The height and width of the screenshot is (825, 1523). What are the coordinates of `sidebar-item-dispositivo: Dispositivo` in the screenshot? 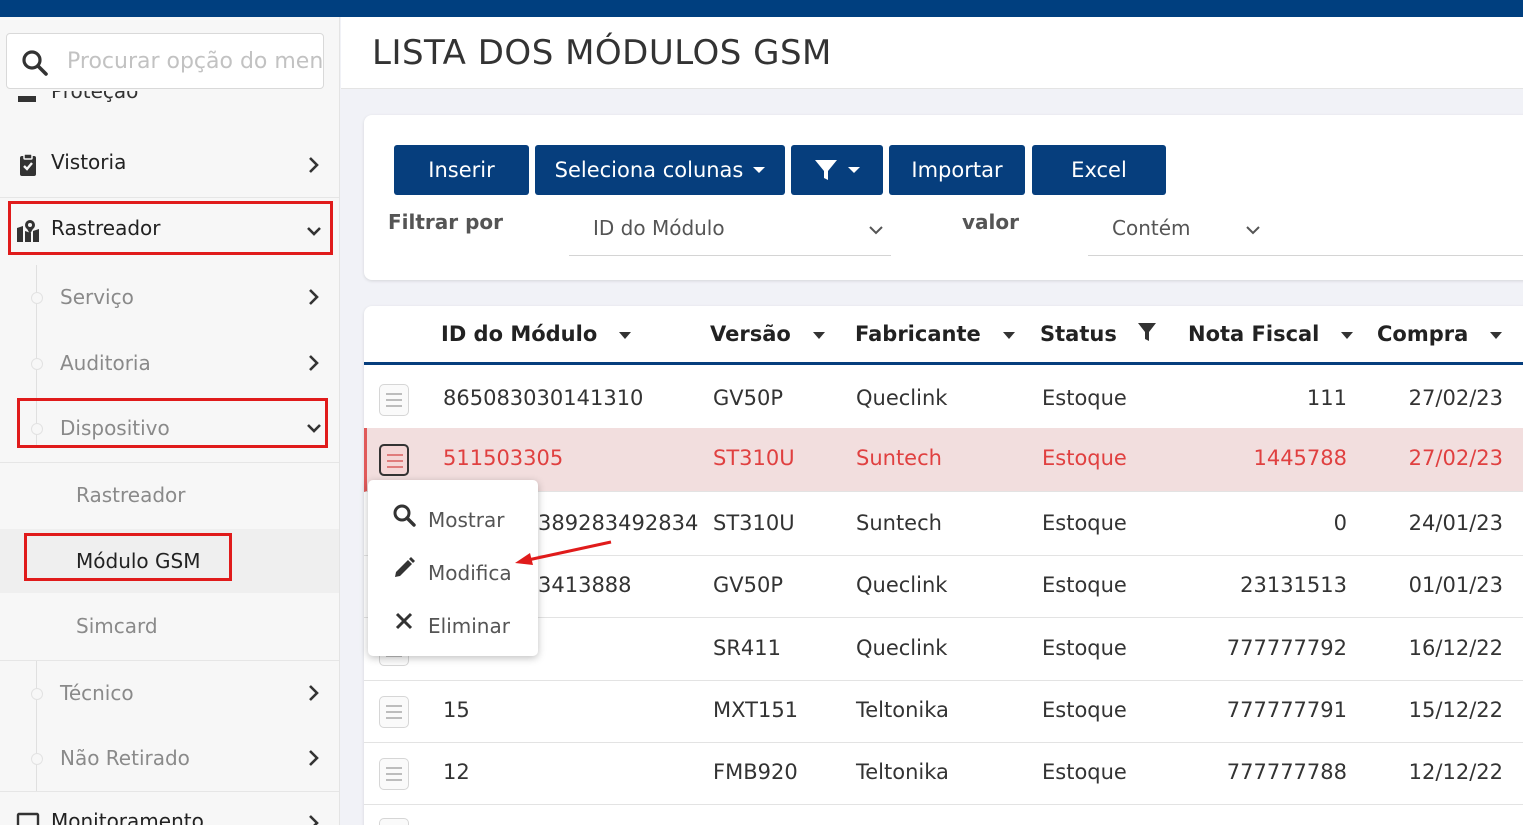 It's located at (169, 428).